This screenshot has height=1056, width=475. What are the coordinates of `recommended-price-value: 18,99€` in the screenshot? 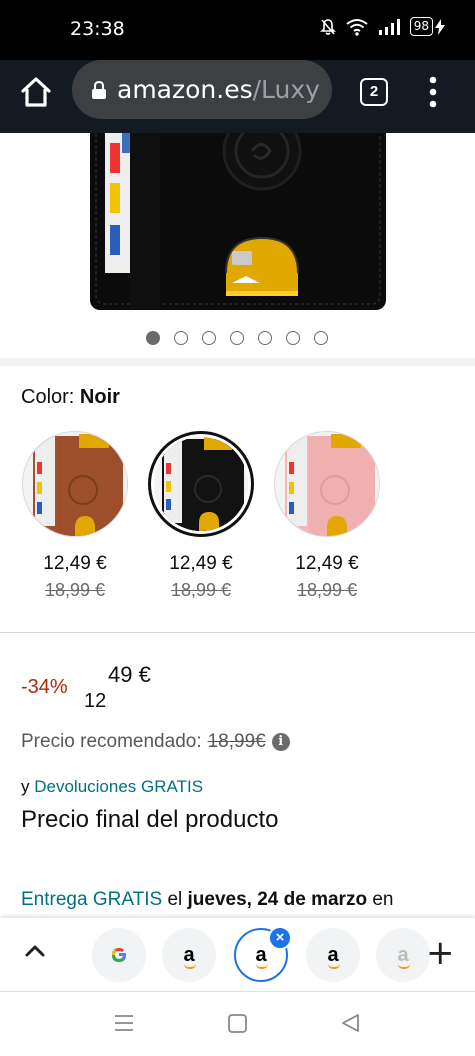 It's located at (236, 741).